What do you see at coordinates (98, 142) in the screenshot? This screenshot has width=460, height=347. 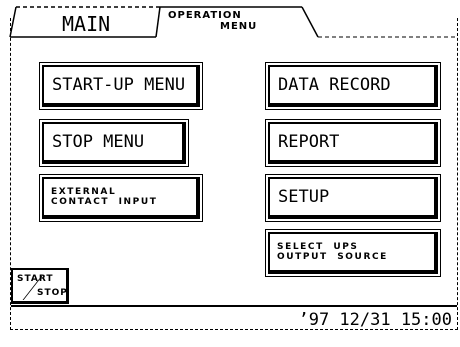 I see `stop-menu-label: STOP MENU` at bounding box center [98, 142].